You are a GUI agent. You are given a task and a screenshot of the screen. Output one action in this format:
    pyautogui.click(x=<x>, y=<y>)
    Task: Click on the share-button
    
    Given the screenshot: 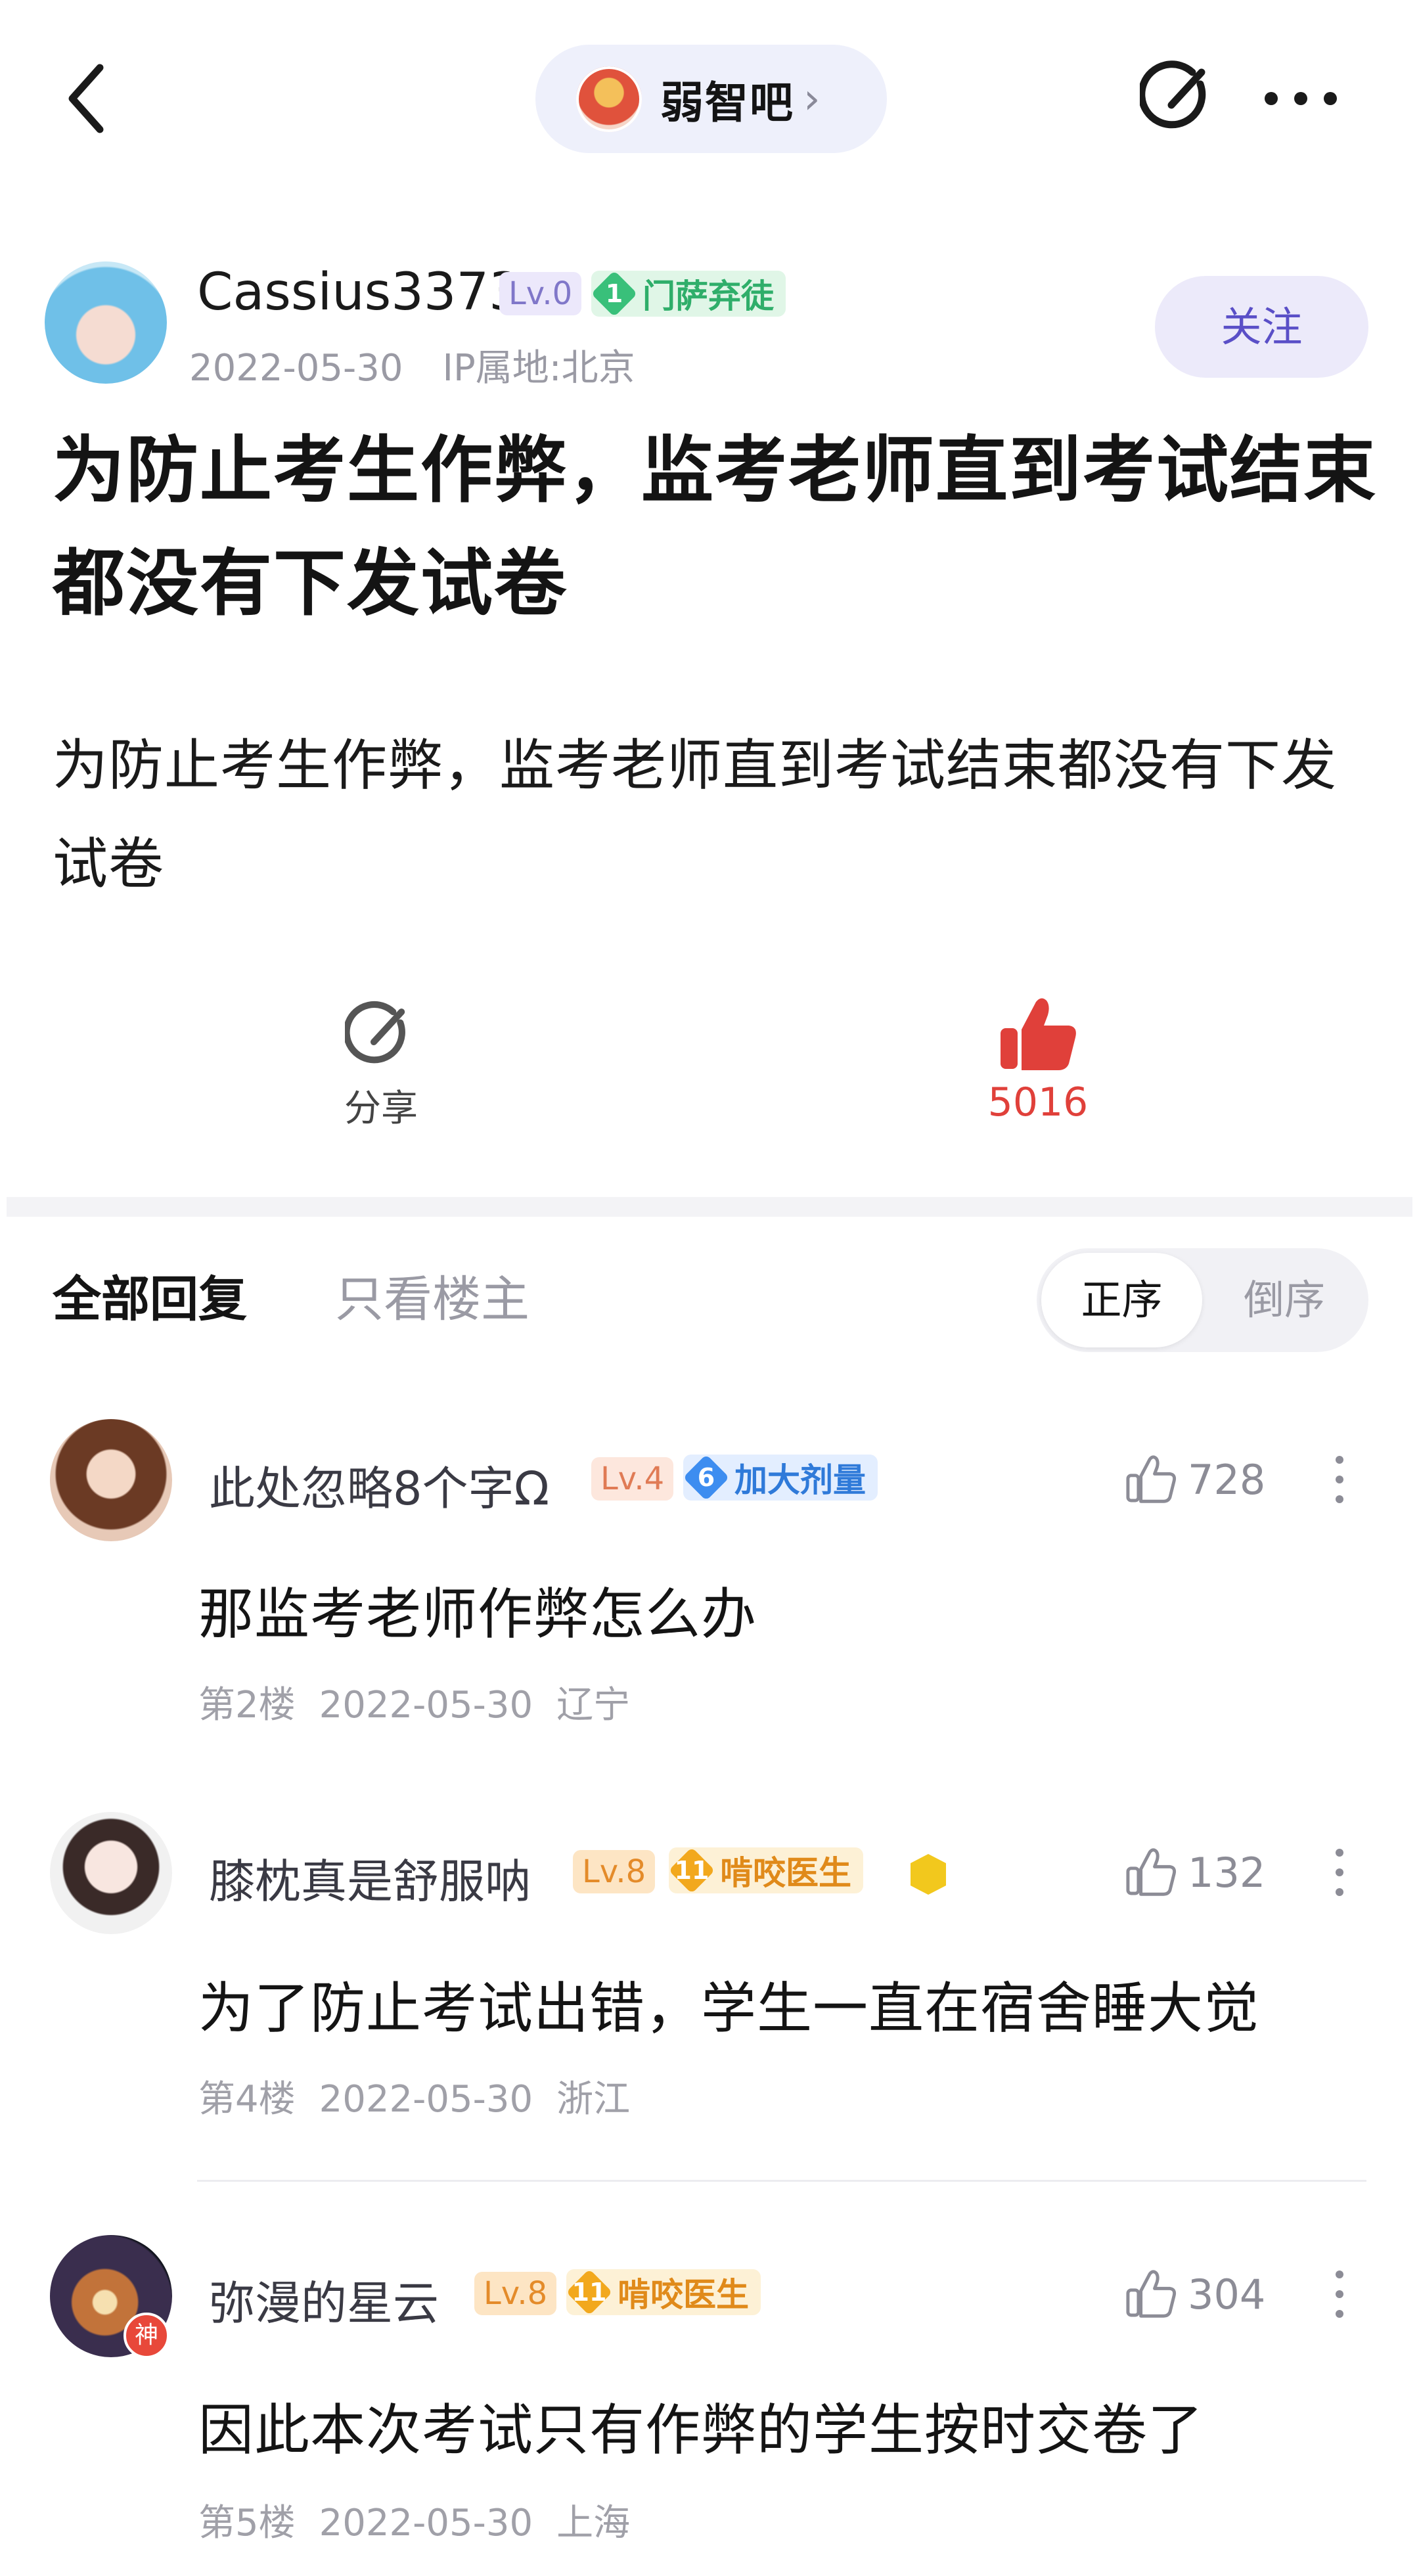 What is the action you would take?
    pyautogui.click(x=1178, y=97)
    